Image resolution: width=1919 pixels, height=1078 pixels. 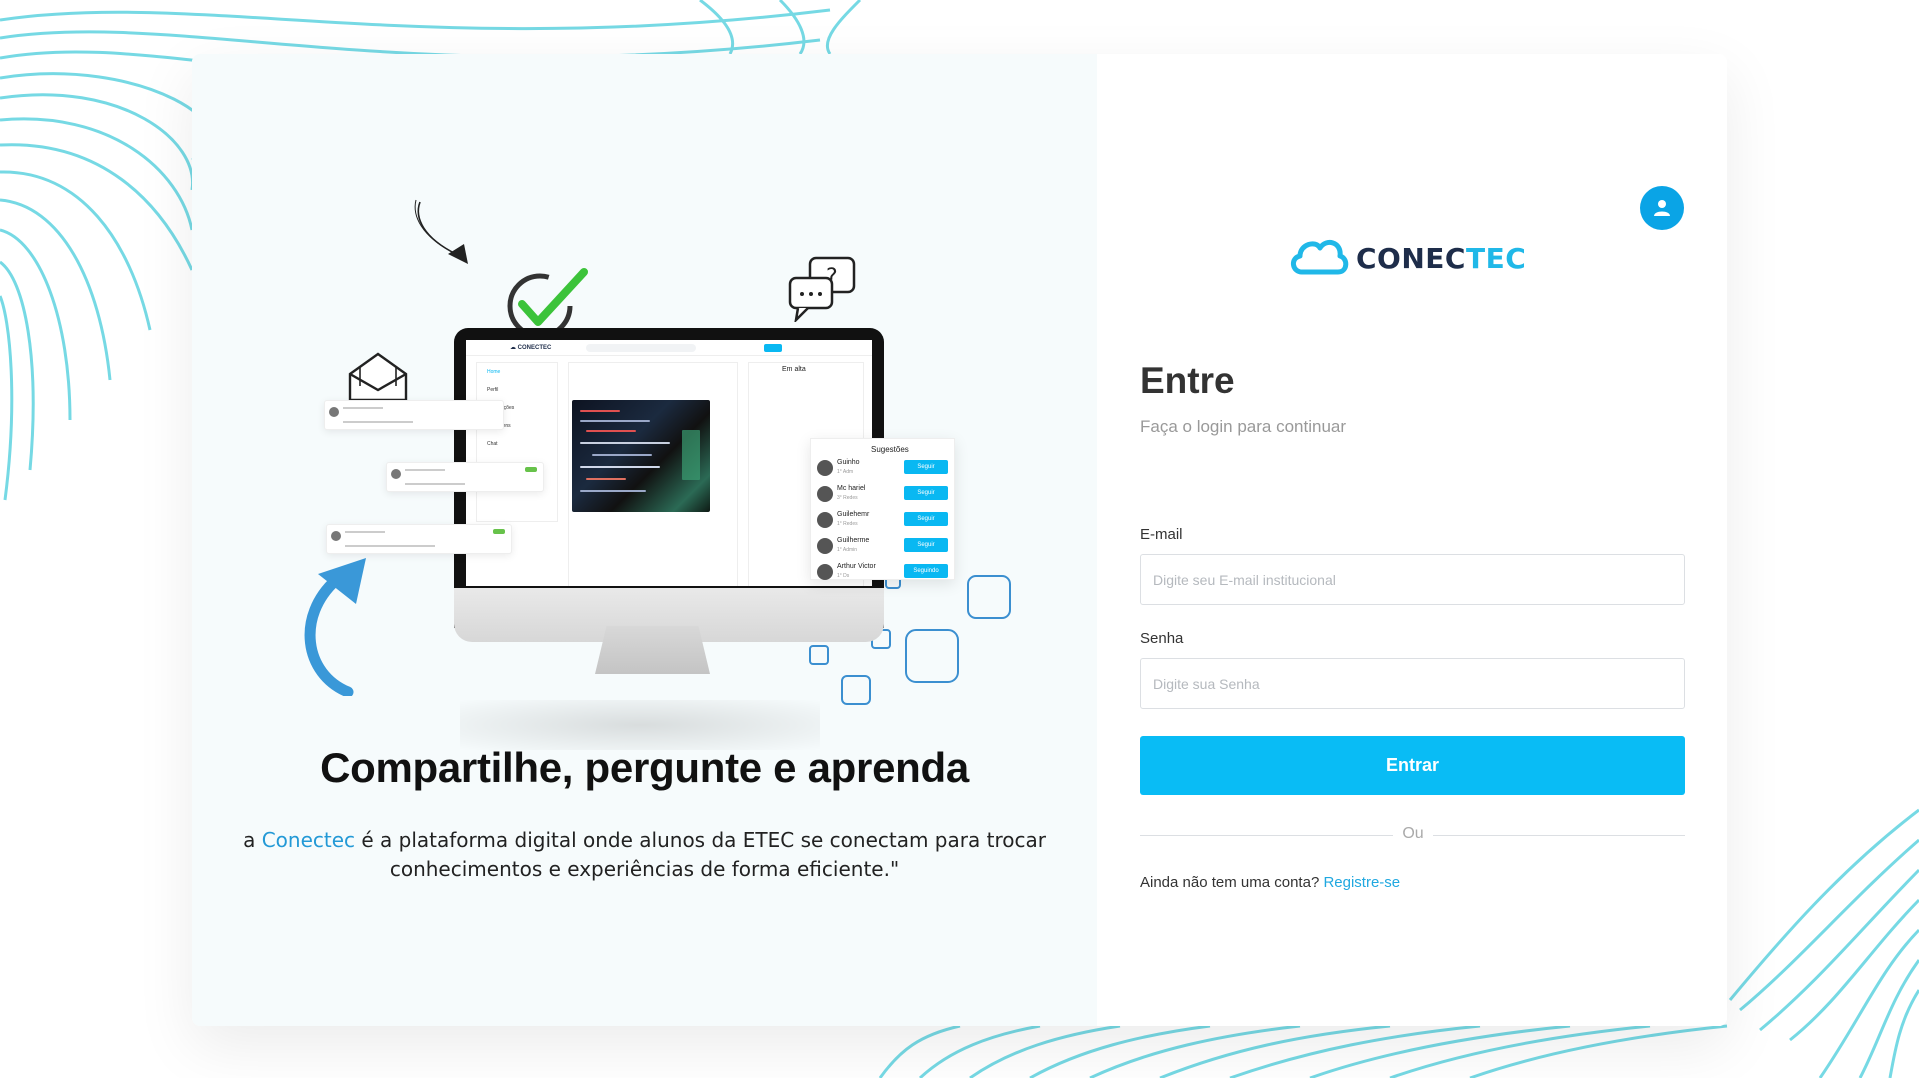 What do you see at coordinates (856, 566) in the screenshot?
I see `suggestion-name: Arthur Victor` at bounding box center [856, 566].